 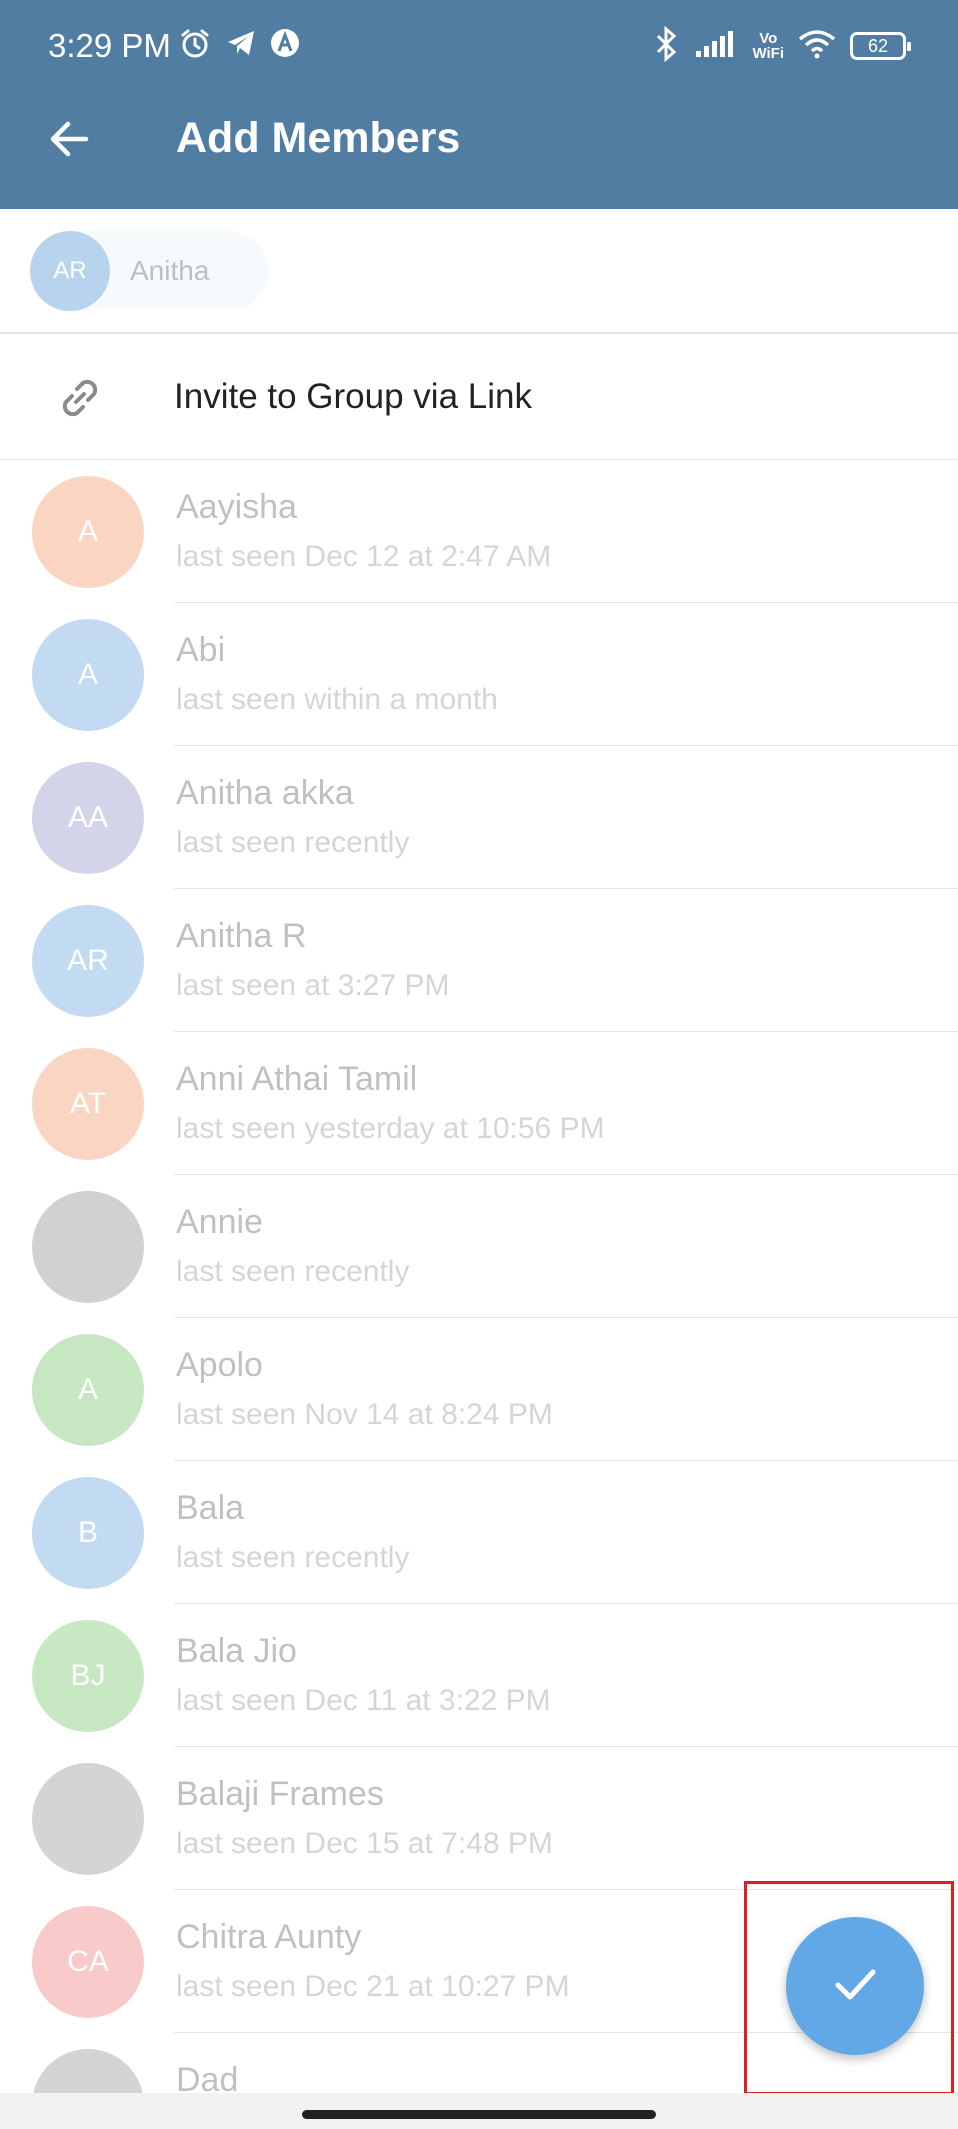 What do you see at coordinates (353, 396) in the screenshot?
I see `invite-link-label: Invite to Group via Link` at bounding box center [353, 396].